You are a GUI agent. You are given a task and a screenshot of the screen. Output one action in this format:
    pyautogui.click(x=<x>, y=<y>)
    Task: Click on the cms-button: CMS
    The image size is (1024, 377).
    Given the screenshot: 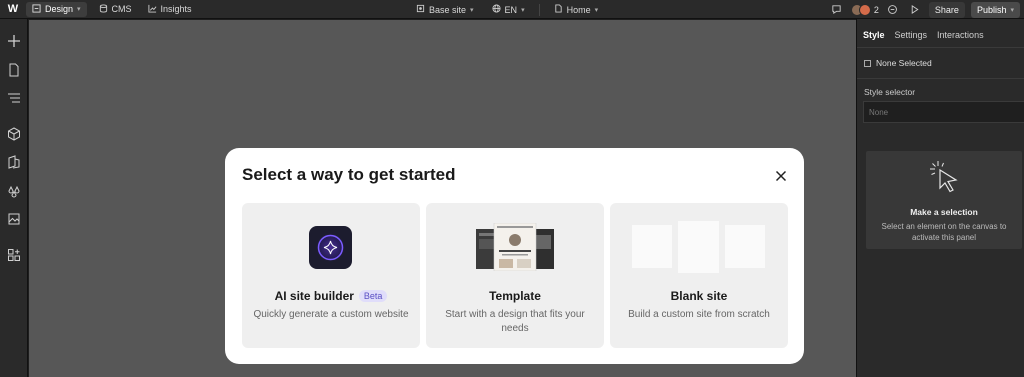 What is the action you would take?
    pyautogui.click(x=115, y=9)
    